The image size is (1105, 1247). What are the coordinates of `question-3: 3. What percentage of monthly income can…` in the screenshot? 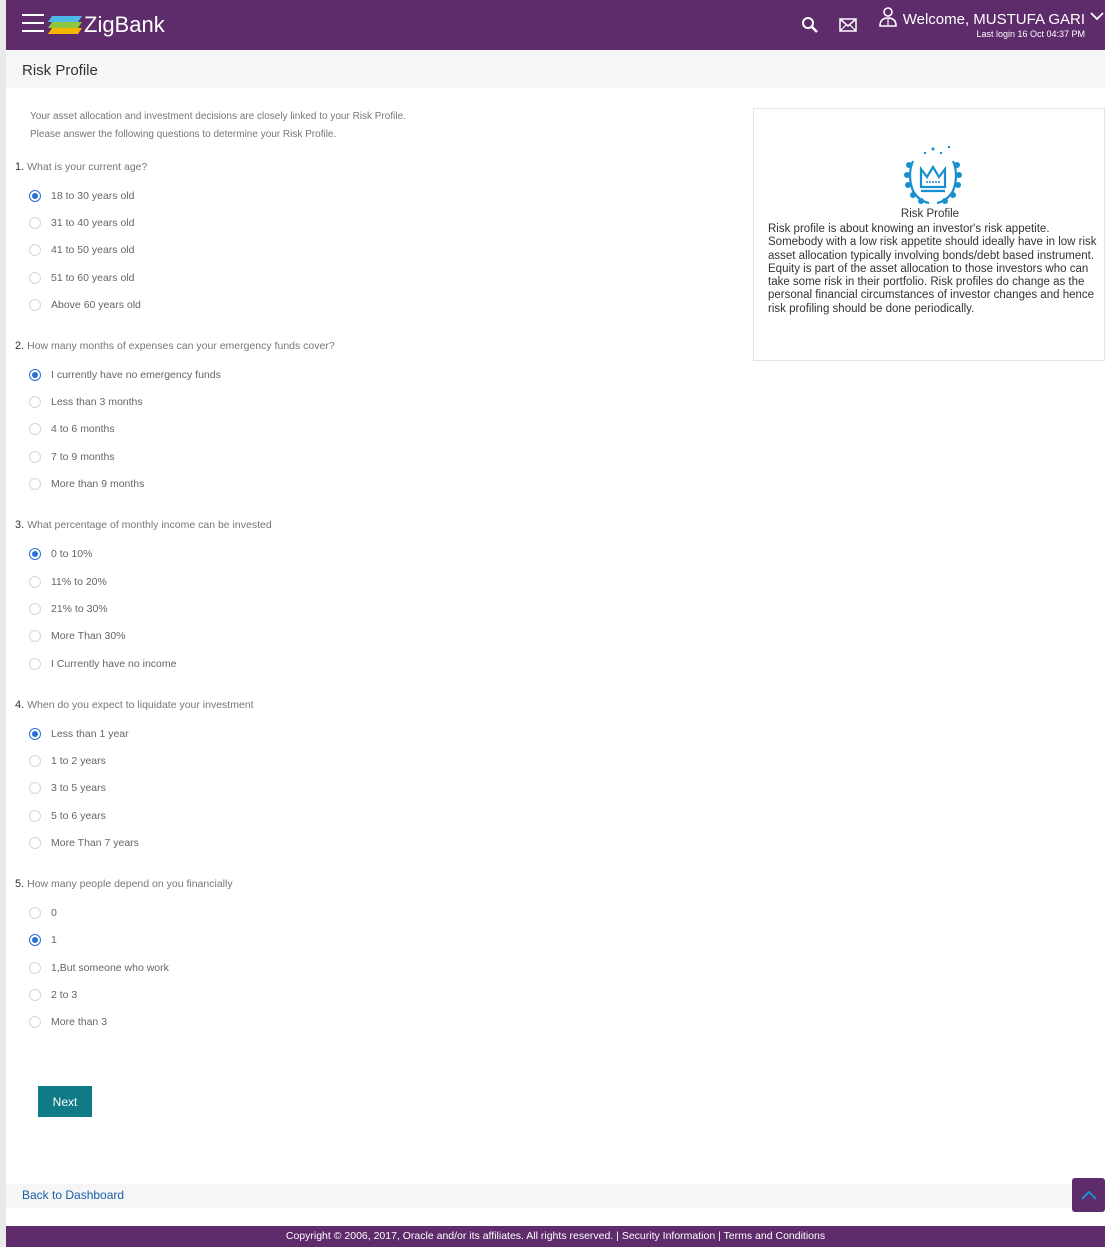 It's located at (143, 525).